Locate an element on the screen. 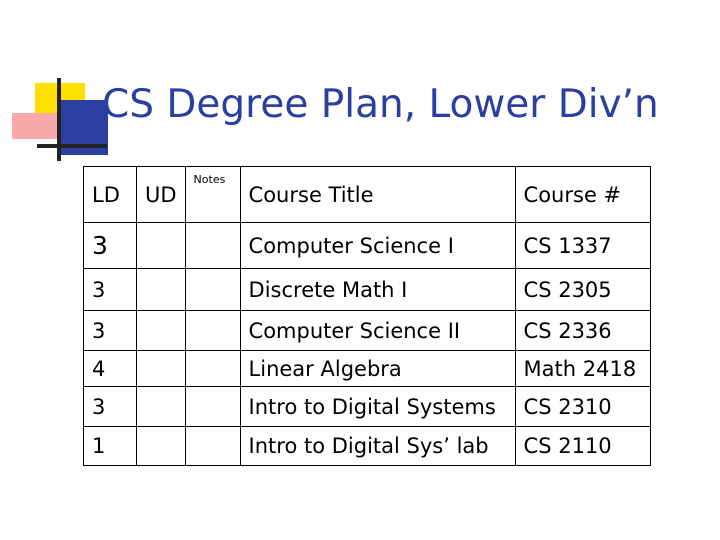 The width and height of the screenshot is (720, 540). cell-course-number: Math 2418 is located at coordinates (582, 368).